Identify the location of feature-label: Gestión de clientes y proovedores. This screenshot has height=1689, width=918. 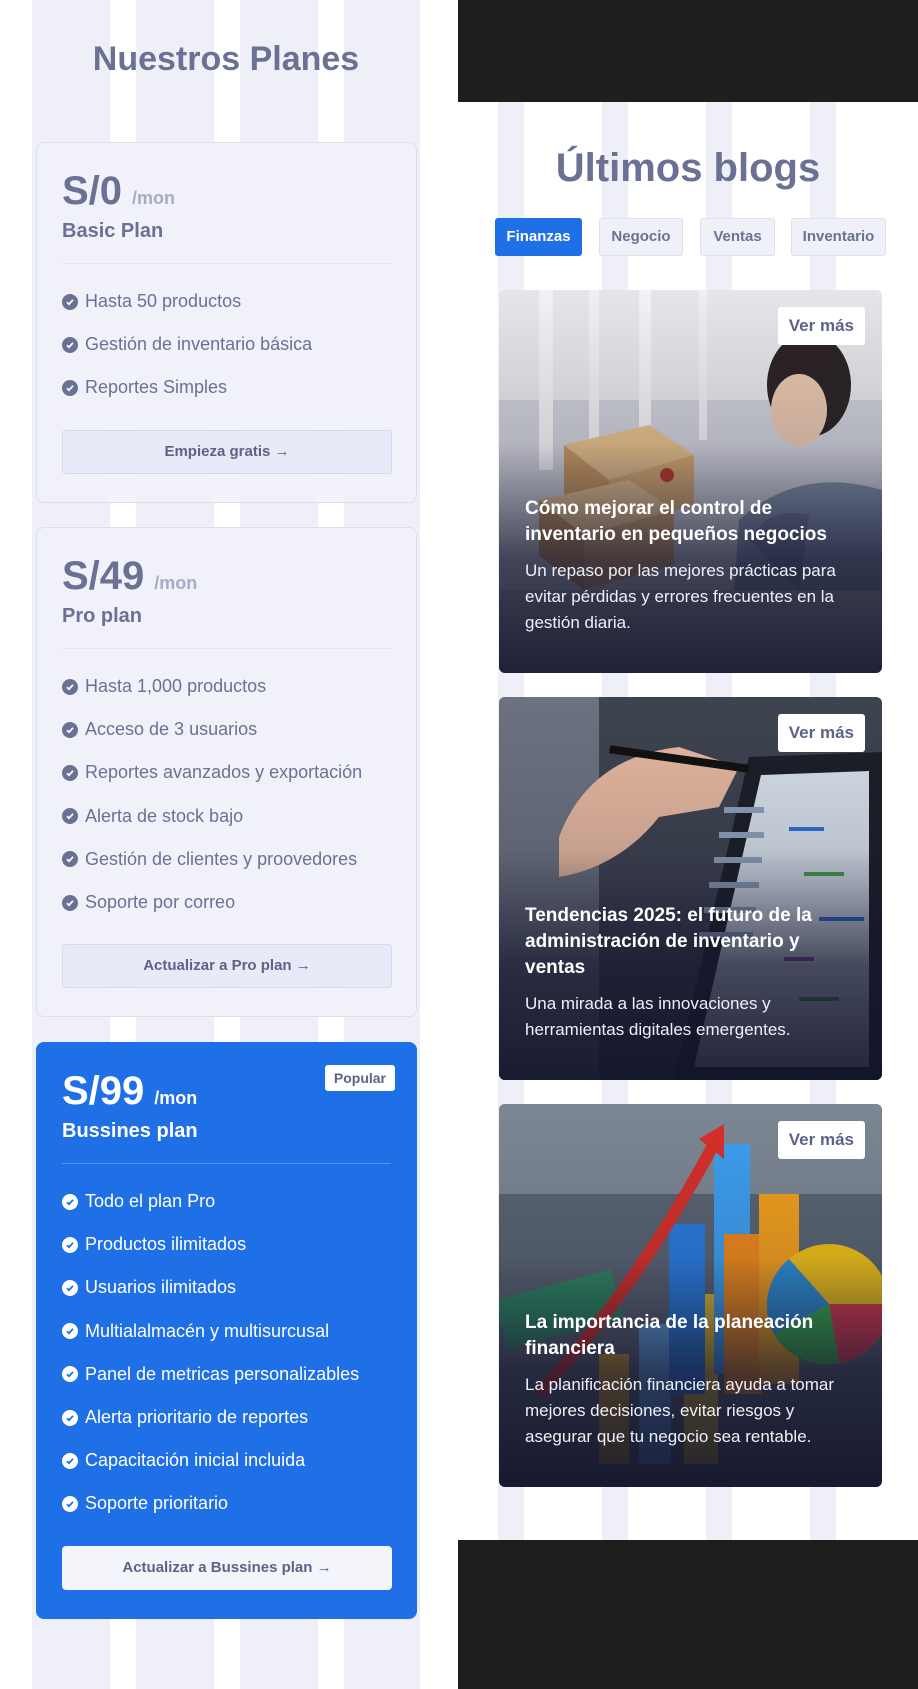
(221, 858).